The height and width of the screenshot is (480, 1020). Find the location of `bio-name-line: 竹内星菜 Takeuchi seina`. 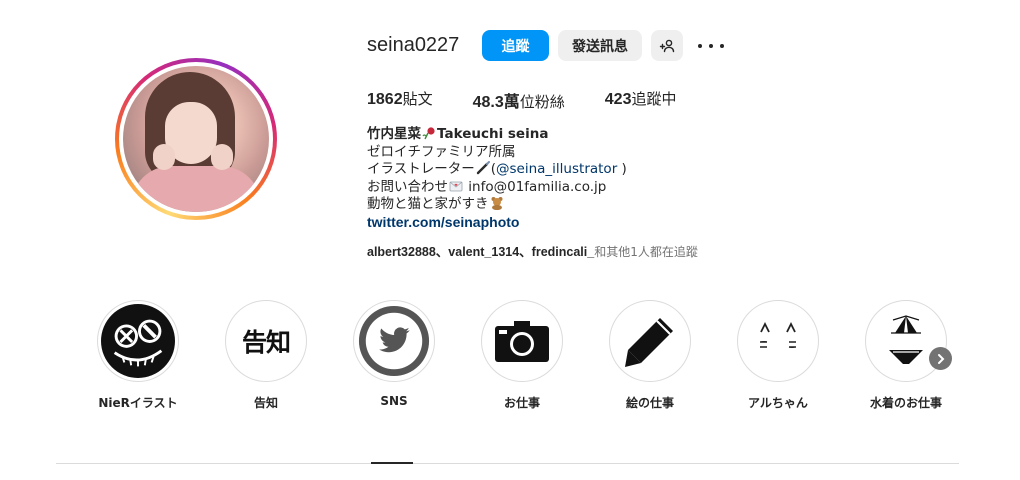

bio-name-line: 竹内星菜 Takeuchi seina is located at coordinates (497, 135).